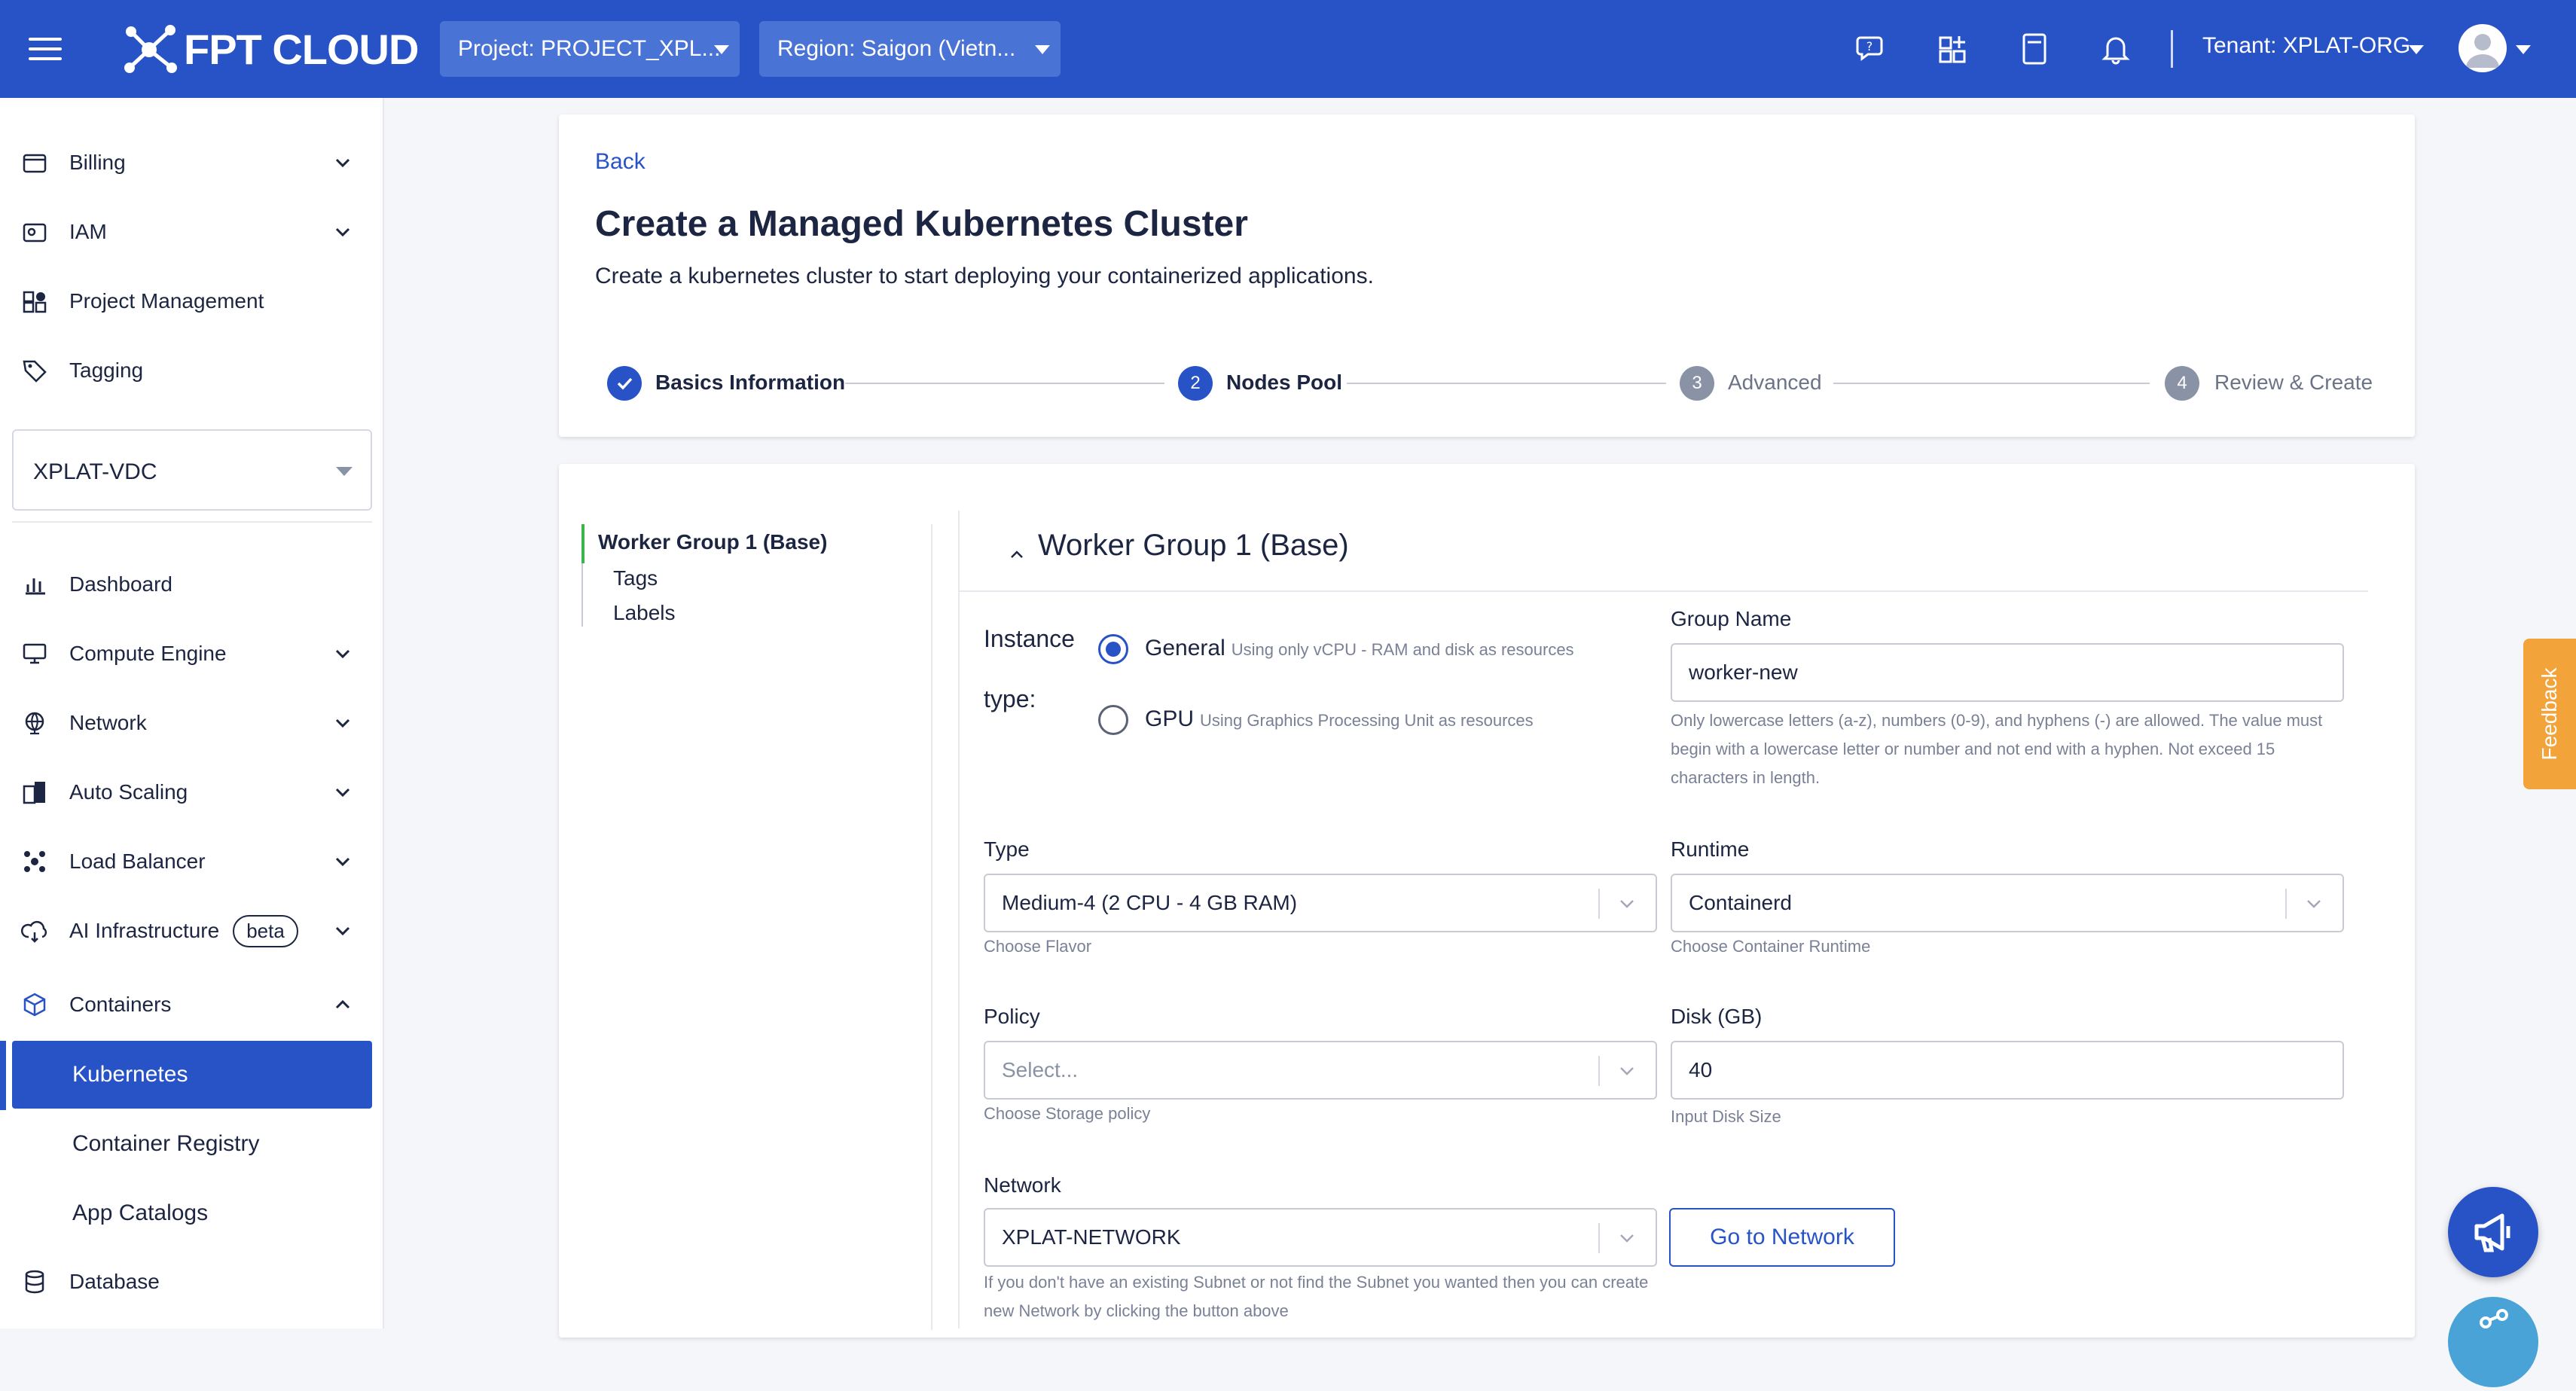 The image size is (2576, 1391). Describe the element at coordinates (1007, 849) in the screenshot. I see `type-label: Type` at that location.